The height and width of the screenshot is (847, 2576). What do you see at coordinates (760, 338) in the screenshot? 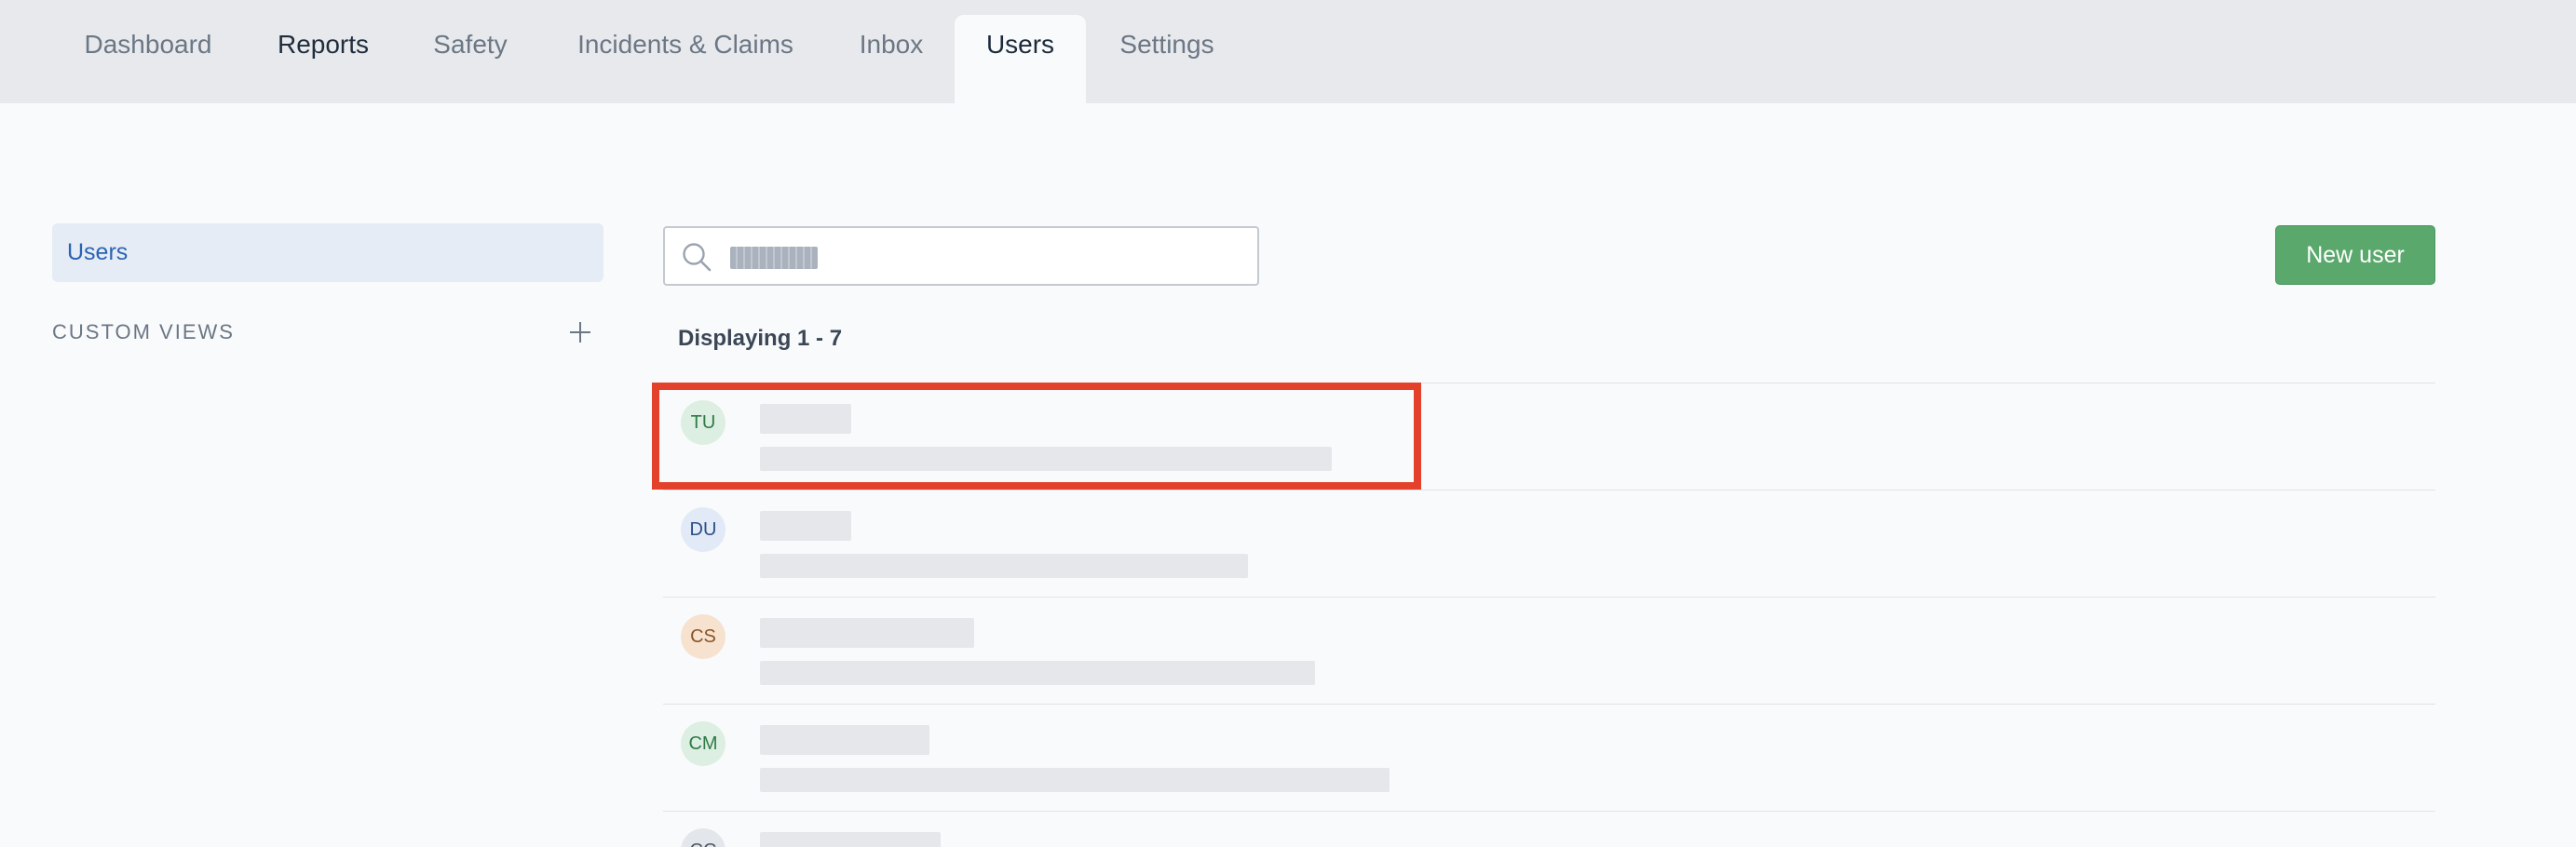
I see `displaying-count: Displaying 1 - 7` at bounding box center [760, 338].